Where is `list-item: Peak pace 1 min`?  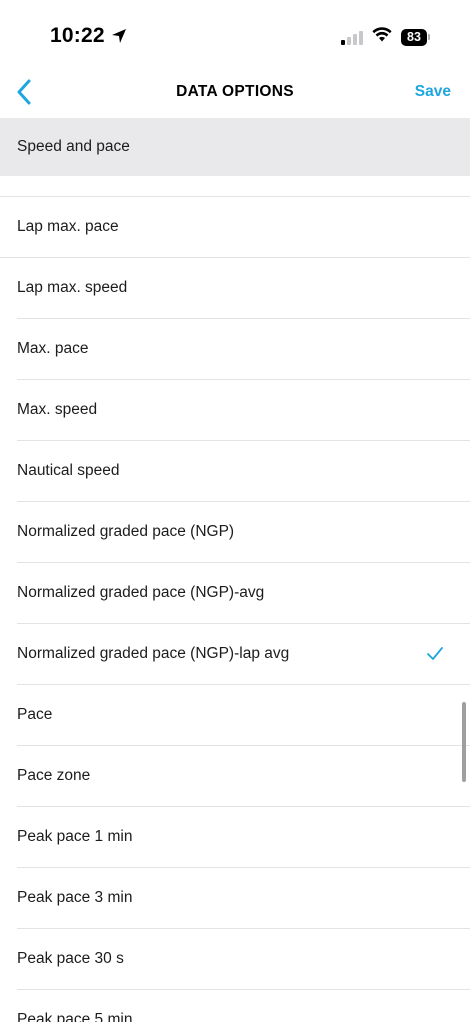 list-item: Peak pace 1 min is located at coordinates (243, 837).